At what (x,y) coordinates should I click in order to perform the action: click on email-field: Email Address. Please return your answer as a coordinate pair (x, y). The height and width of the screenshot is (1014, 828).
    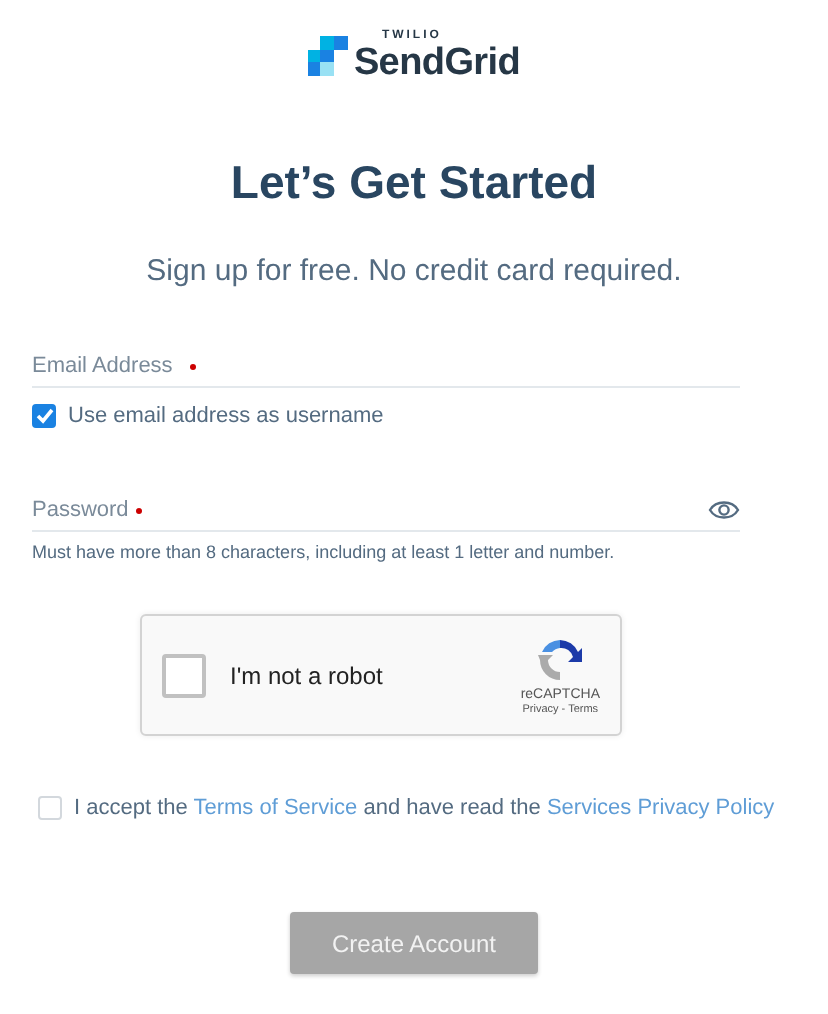
    Looking at the image, I should click on (386, 366).